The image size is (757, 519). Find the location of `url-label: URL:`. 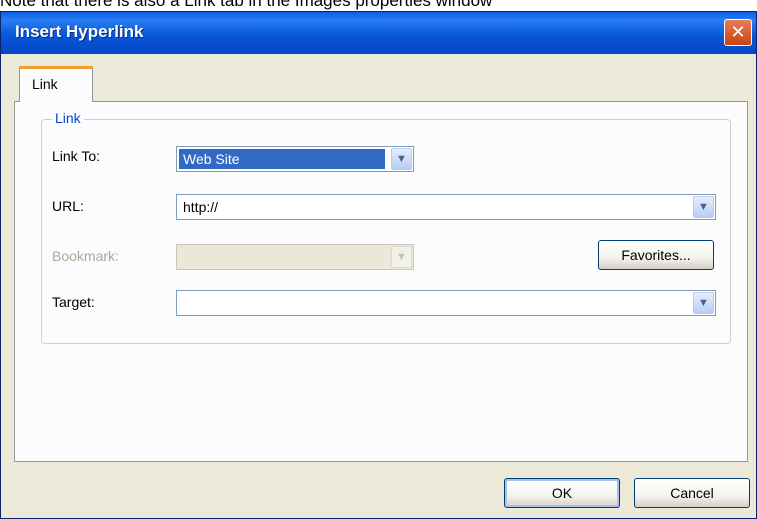

url-label: URL: is located at coordinates (68, 206).